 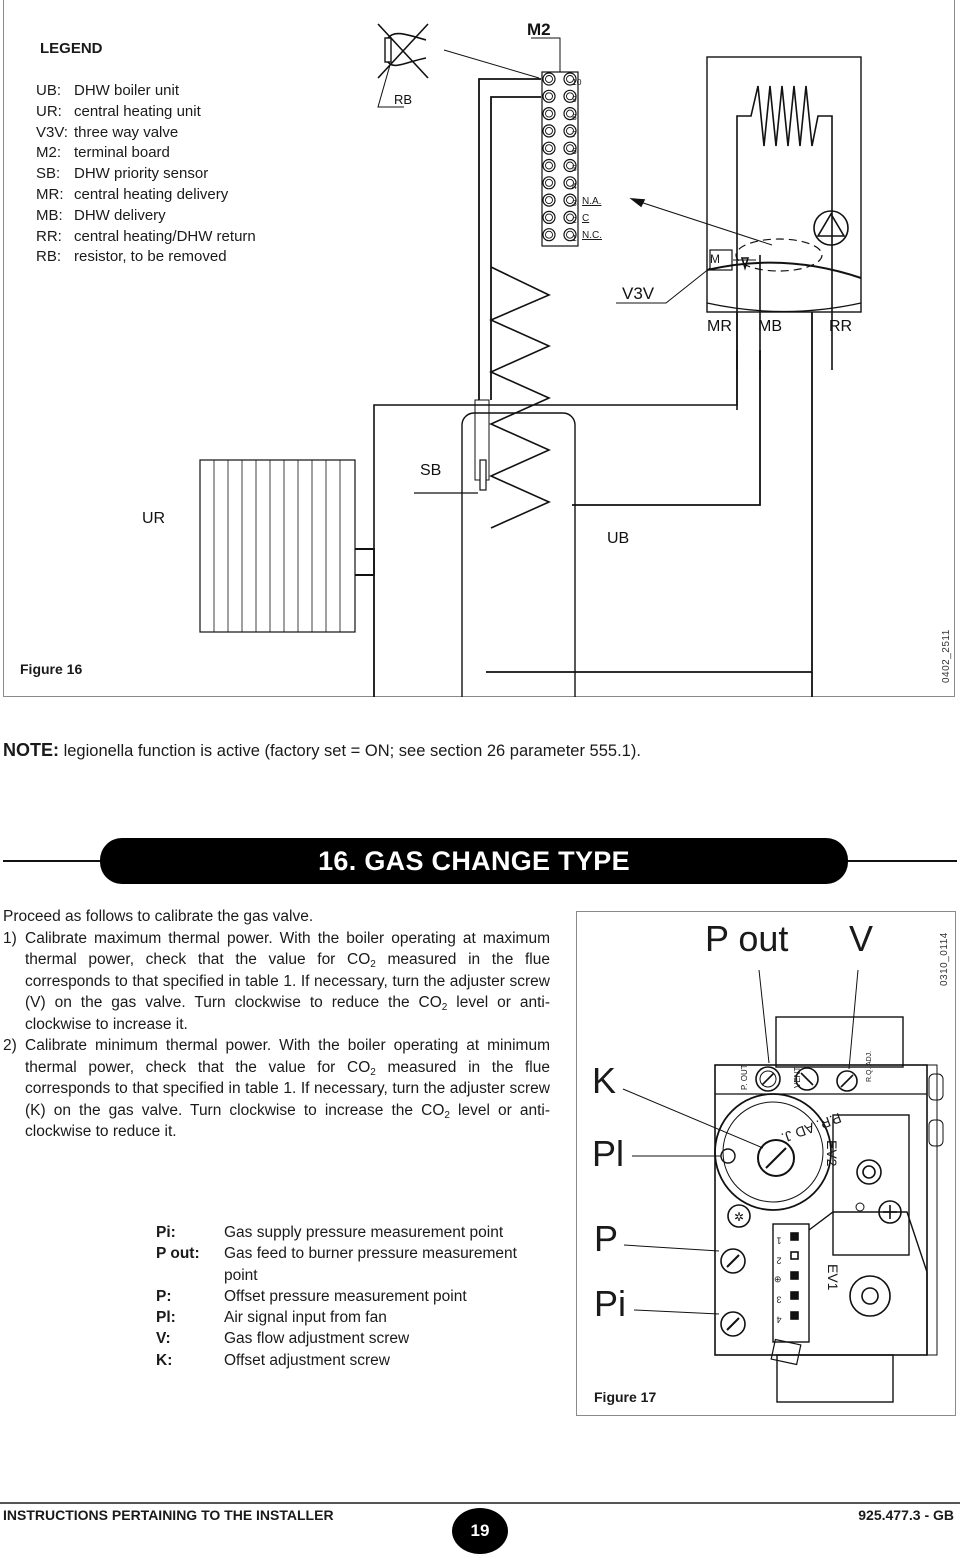 What do you see at coordinates (797, 1077) in the screenshot?
I see `label-vent: VENT` at bounding box center [797, 1077].